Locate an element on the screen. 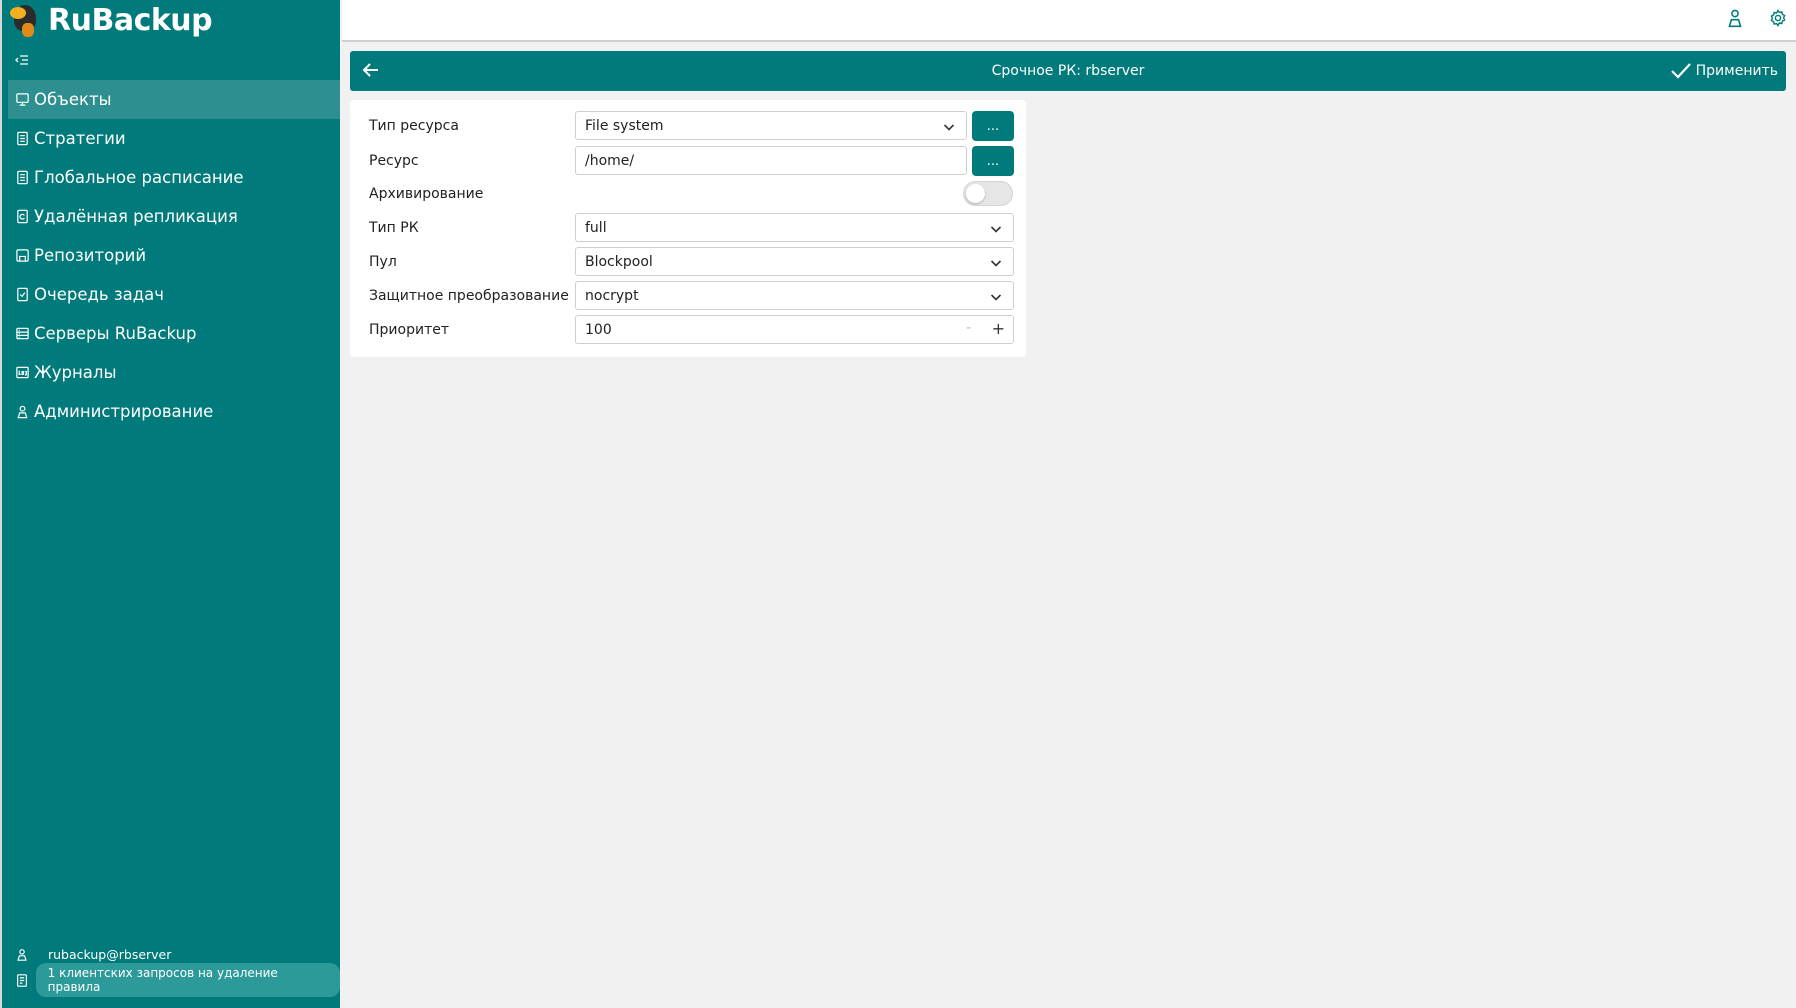 The width and height of the screenshot is (1796, 1008). user-icon is located at coordinates (22, 954).